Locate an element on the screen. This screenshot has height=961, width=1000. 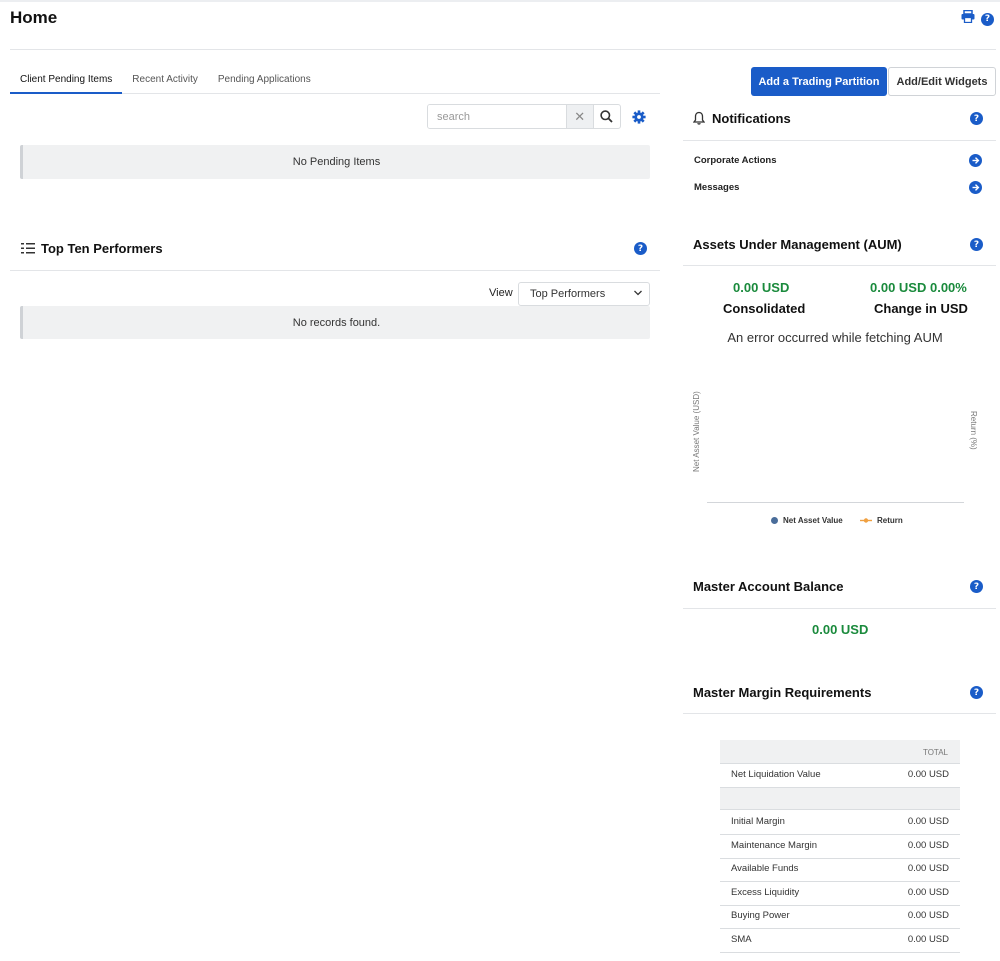
legend-net-asset-value: Net Asset Value is located at coordinates (807, 520).